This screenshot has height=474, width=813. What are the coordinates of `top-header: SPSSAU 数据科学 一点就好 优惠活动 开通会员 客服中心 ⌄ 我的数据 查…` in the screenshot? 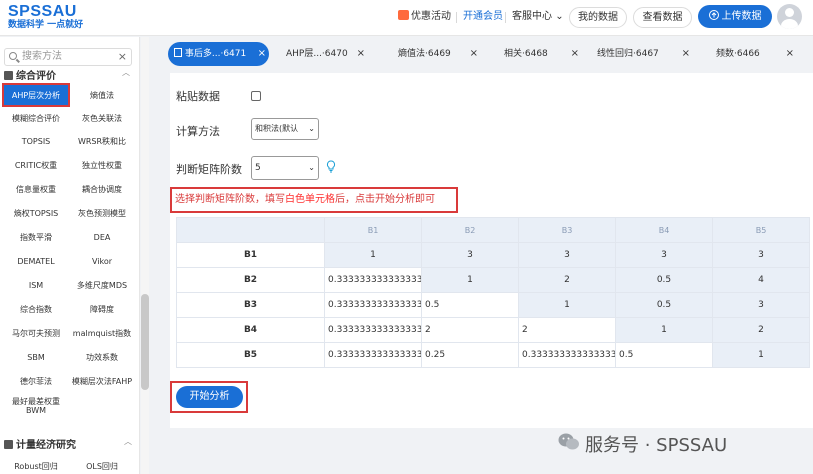 It's located at (406, 18).